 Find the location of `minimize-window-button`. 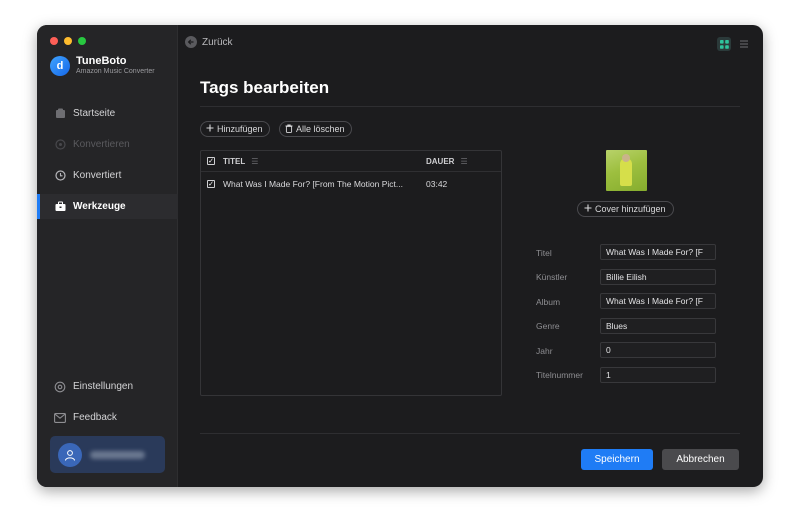

minimize-window-button is located at coordinates (68, 41).